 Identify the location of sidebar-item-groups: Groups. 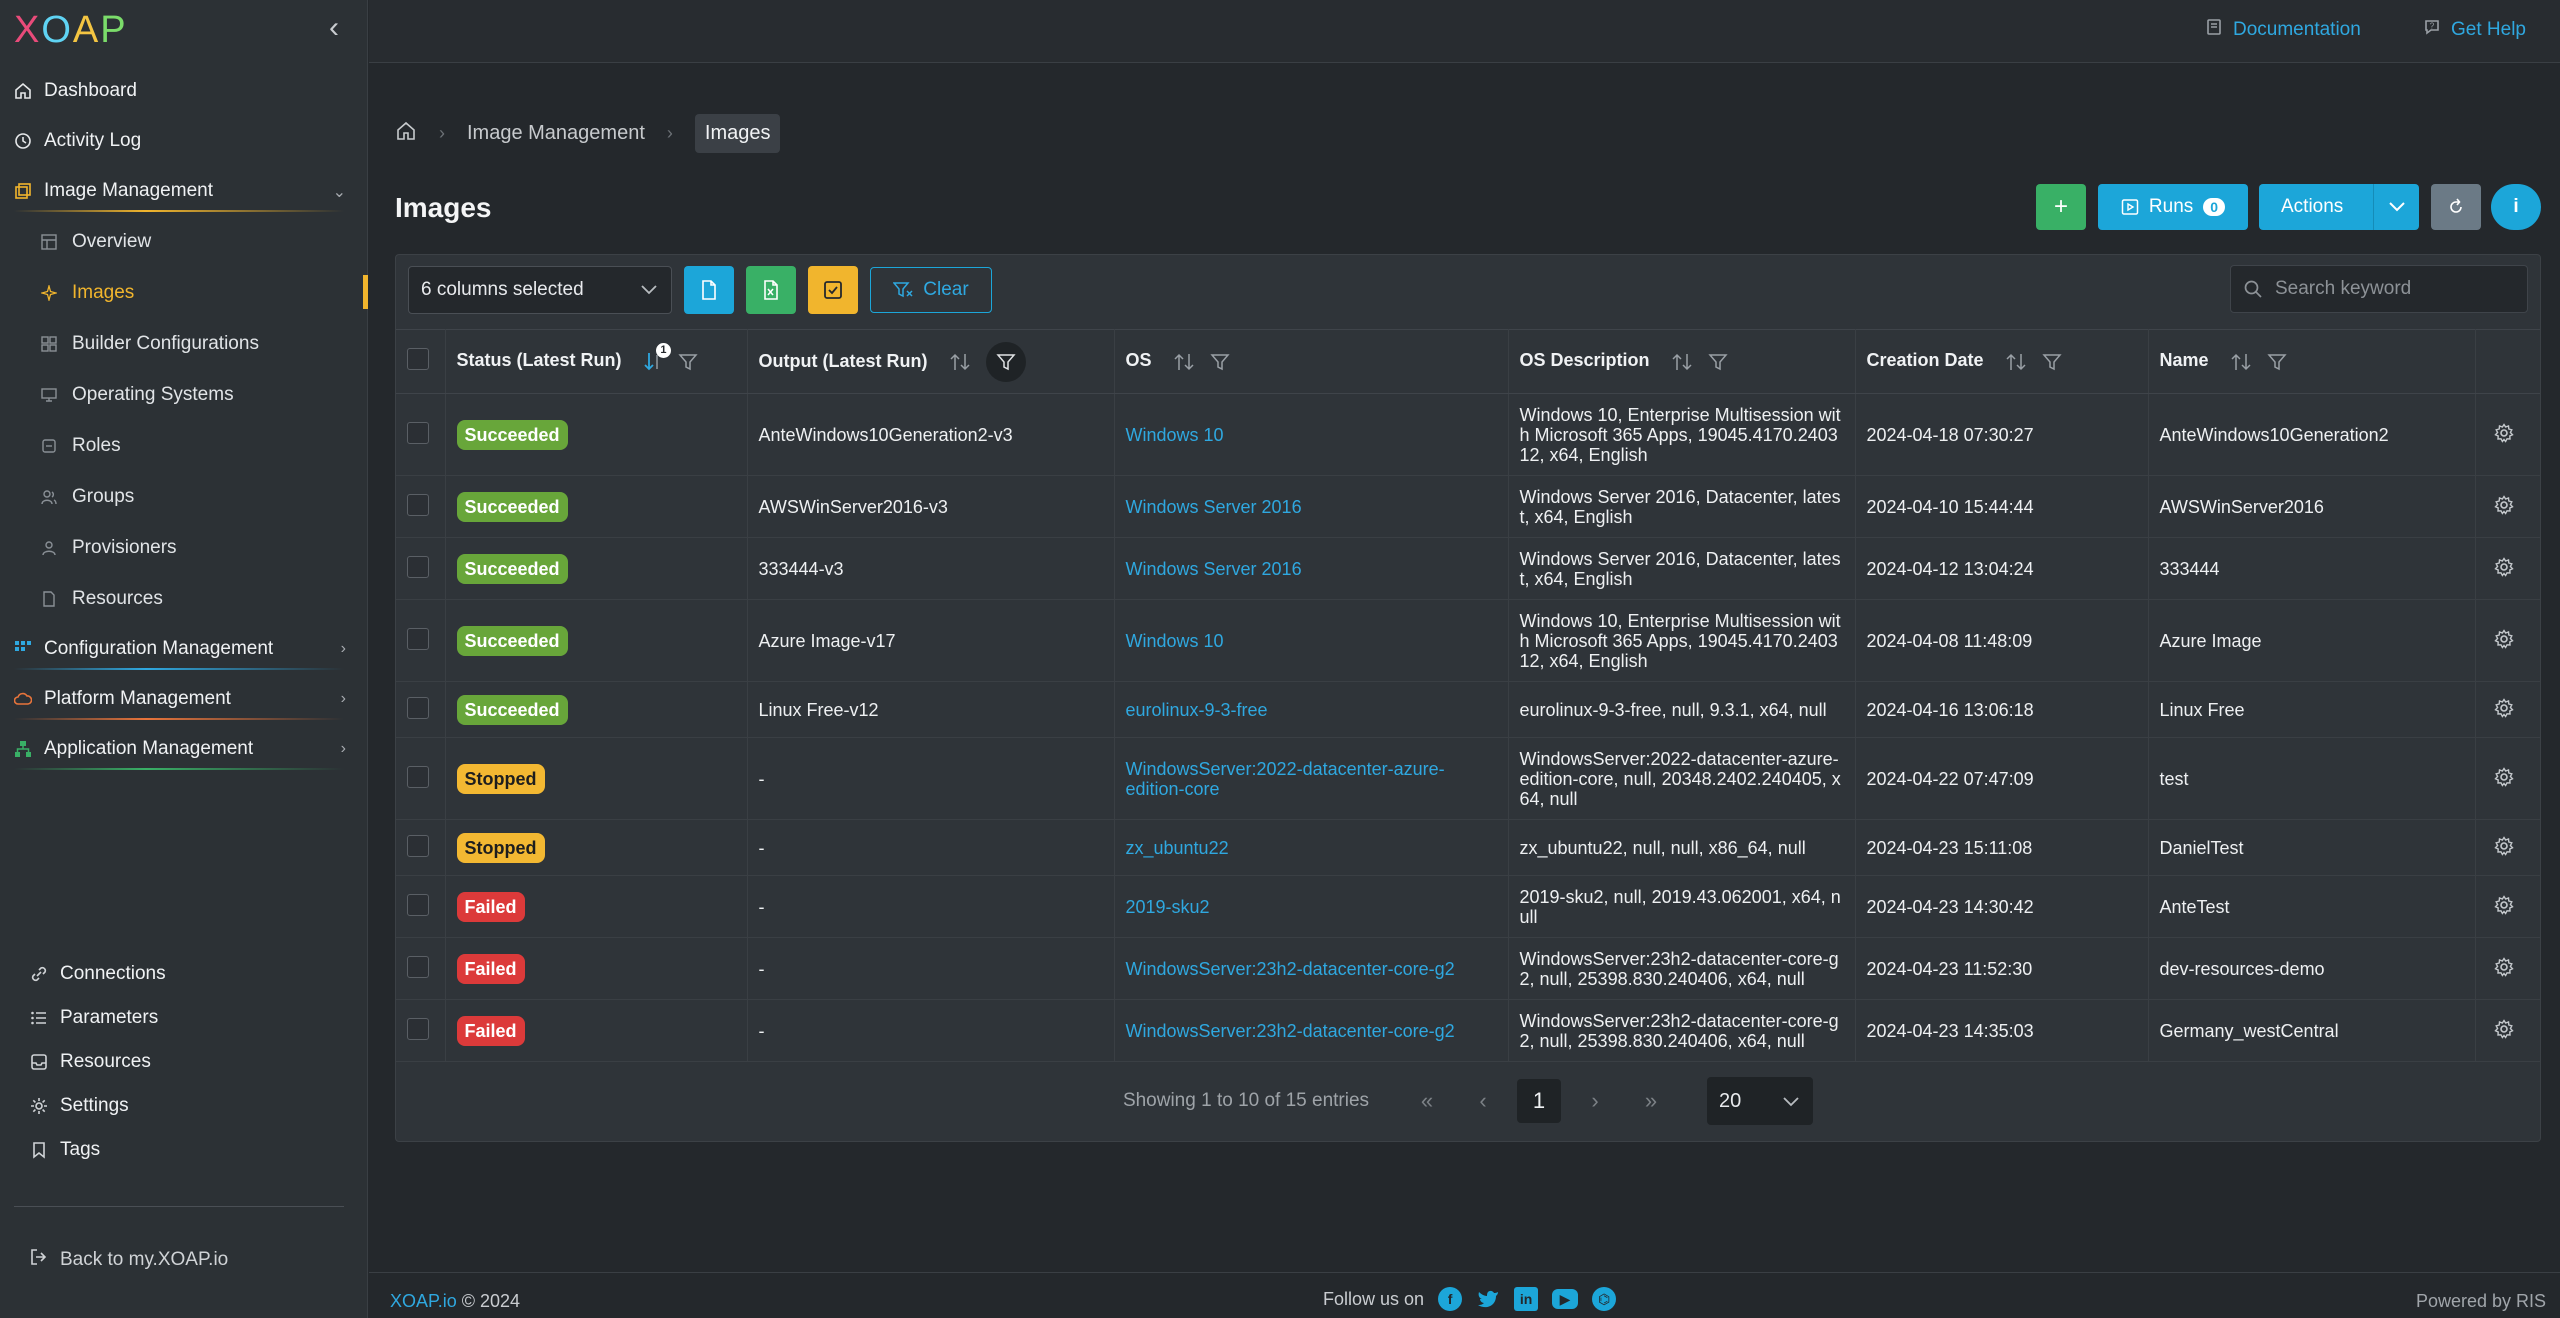
(184, 496).